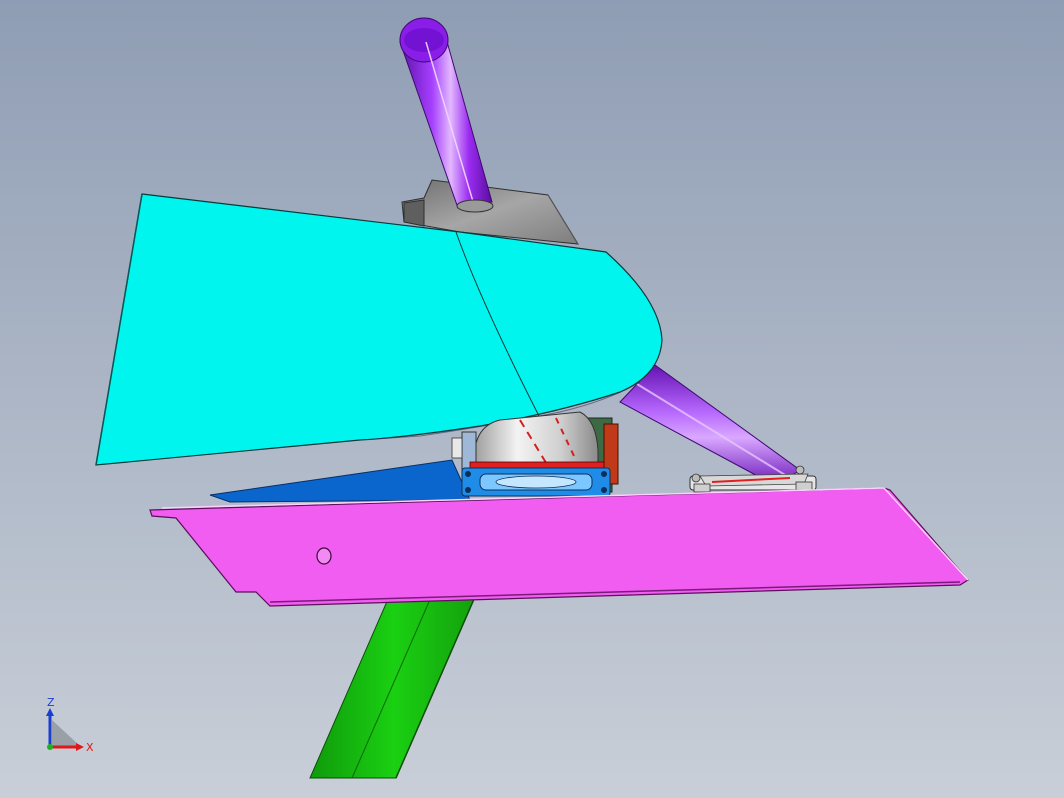 The width and height of the screenshot is (1064, 798). What do you see at coordinates (66, 733) in the screenshot?
I see `y-axis-plane` at bounding box center [66, 733].